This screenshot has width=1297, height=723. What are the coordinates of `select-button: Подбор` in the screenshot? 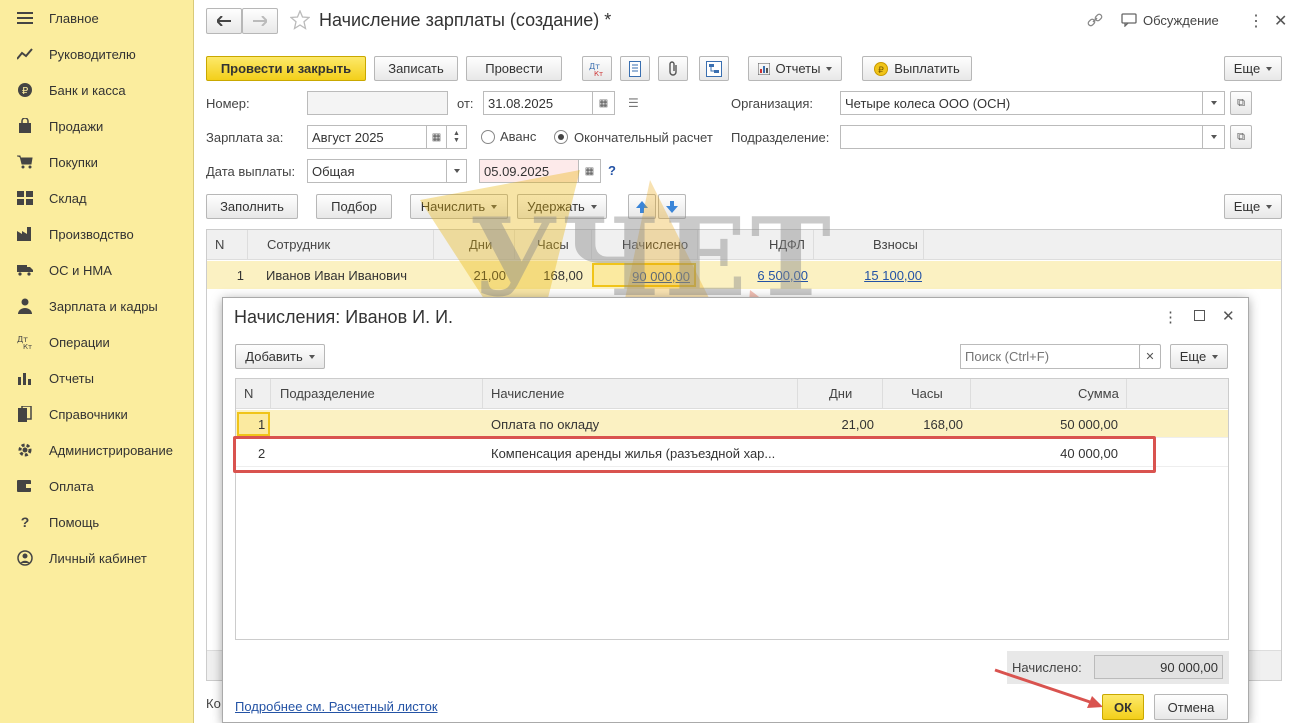 It's located at (354, 206).